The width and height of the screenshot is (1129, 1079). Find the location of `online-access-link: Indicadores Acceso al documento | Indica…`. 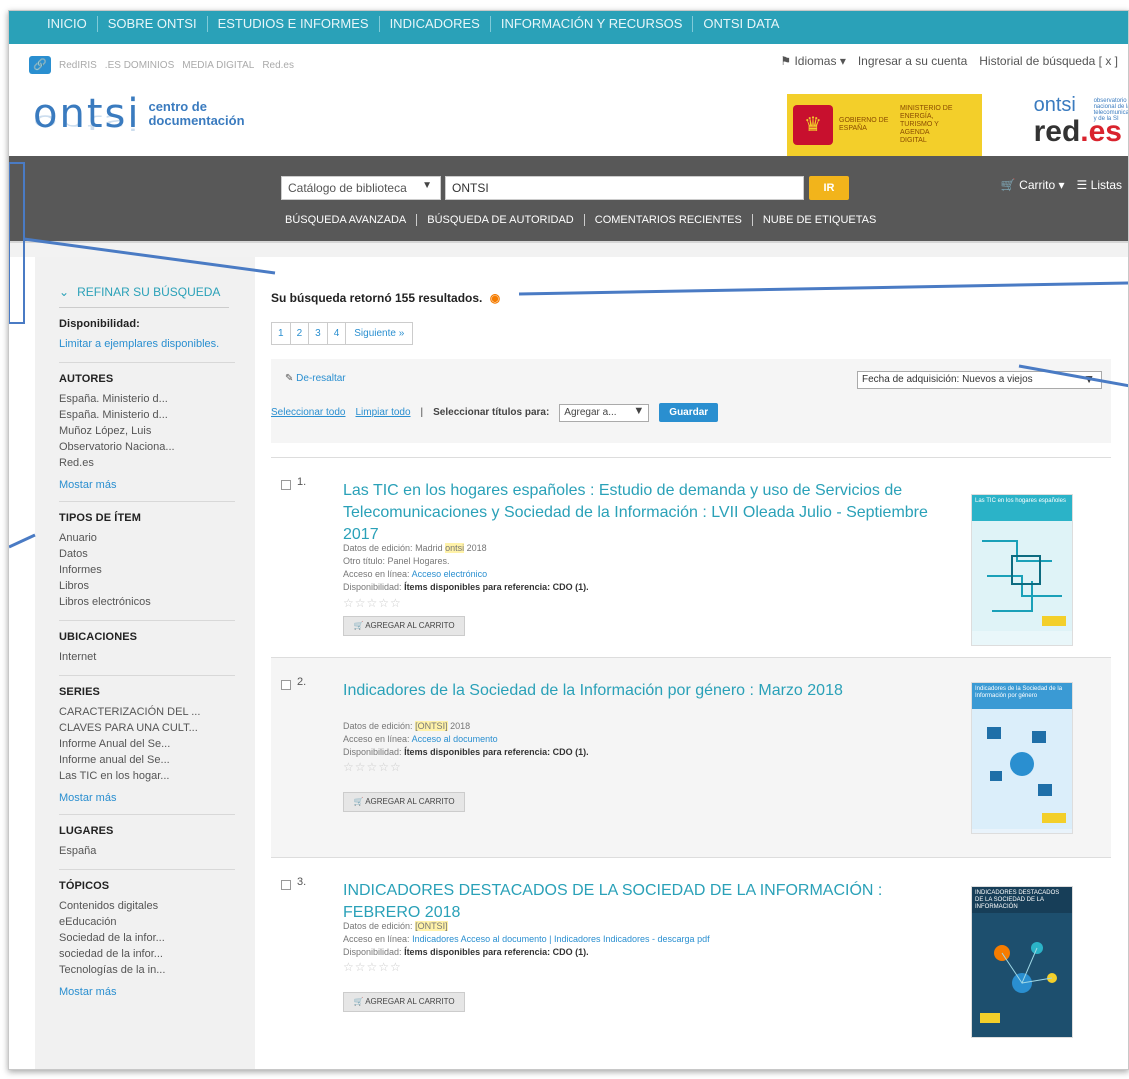

online-access-link: Indicadores Acceso al documento | Indica… is located at coordinates (561, 939).